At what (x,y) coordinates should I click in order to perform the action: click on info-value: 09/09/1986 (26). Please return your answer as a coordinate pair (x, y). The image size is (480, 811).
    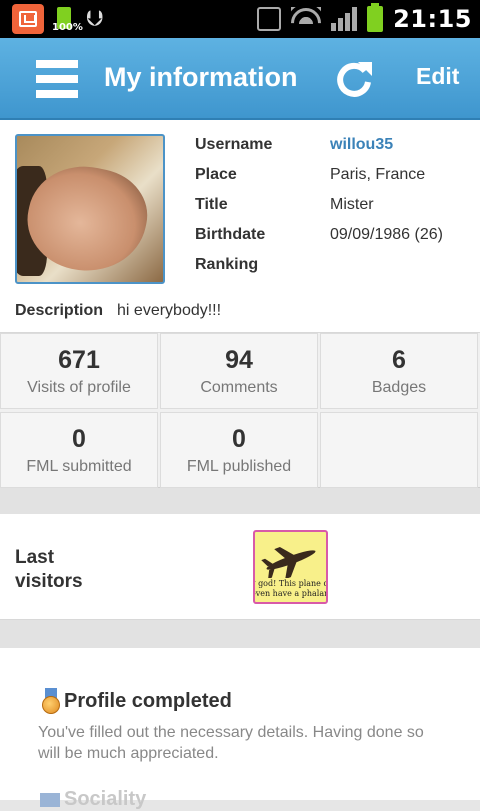
    Looking at the image, I should click on (386, 234).